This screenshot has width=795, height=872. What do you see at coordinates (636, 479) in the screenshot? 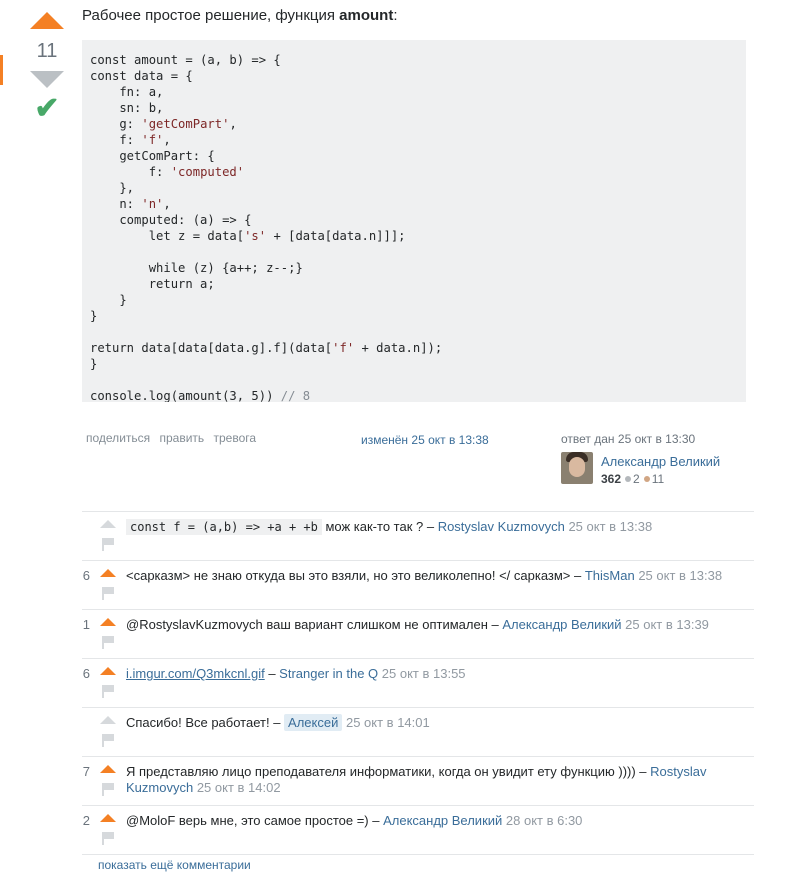
I see `silver-badge-count: 2` at bounding box center [636, 479].